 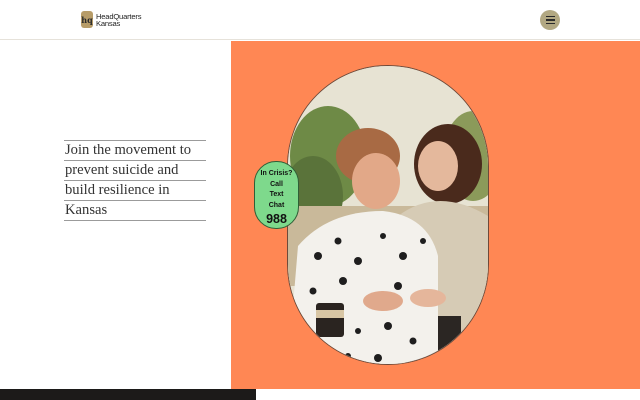 What do you see at coordinates (108, 23) in the screenshot?
I see `logo-line-2: Kansas` at bounding box center [108, 23].